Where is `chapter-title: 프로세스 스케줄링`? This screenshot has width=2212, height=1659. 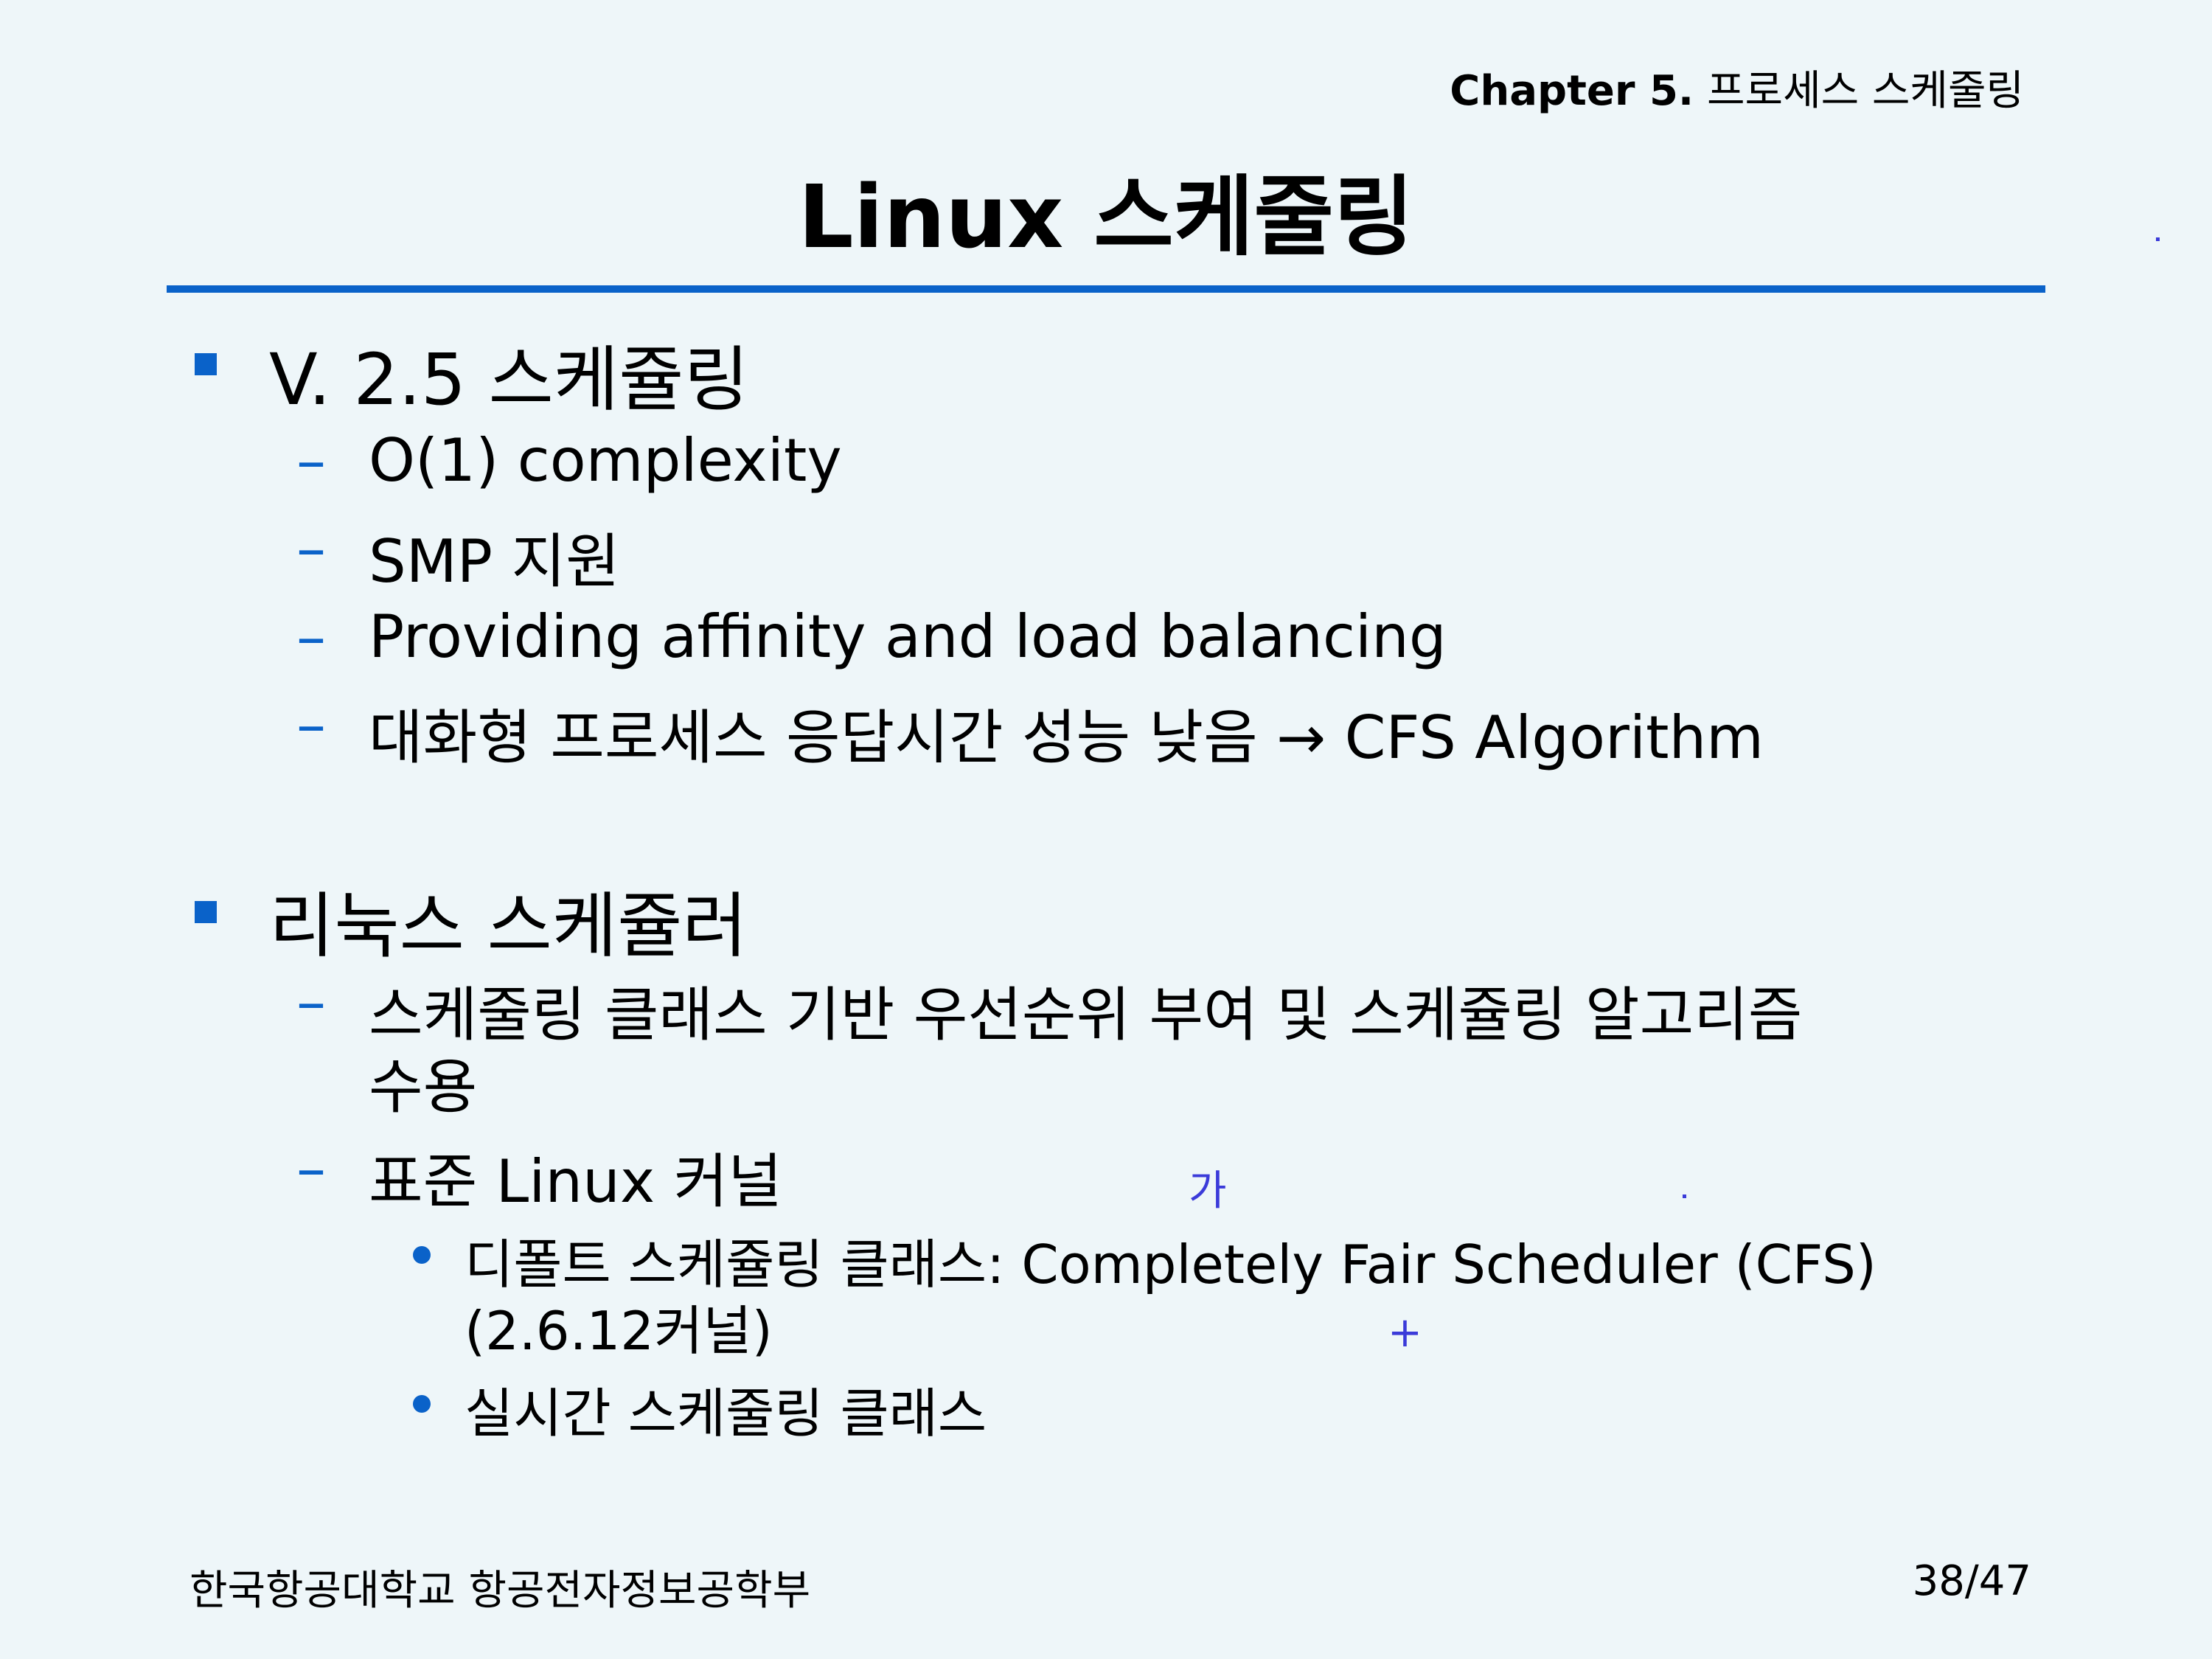 chapter-title: 프로세스 스케줄링 is located at coordinates (1865, 91).